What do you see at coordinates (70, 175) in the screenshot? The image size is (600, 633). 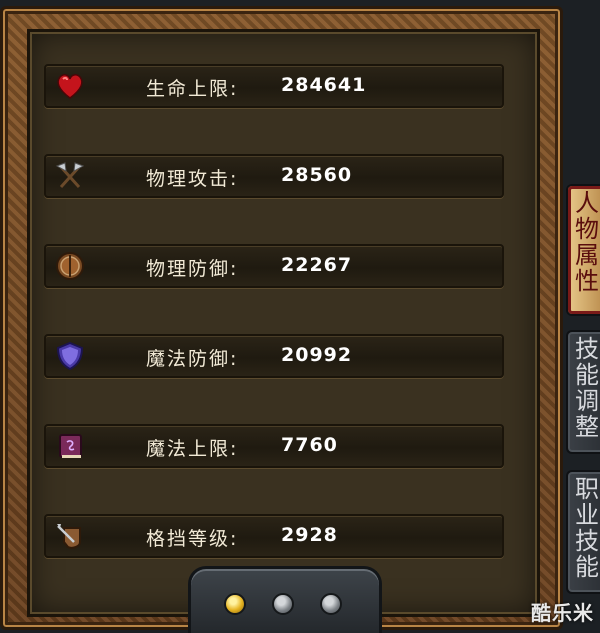 I see `axe-icon` at bounding box center [70, 175].